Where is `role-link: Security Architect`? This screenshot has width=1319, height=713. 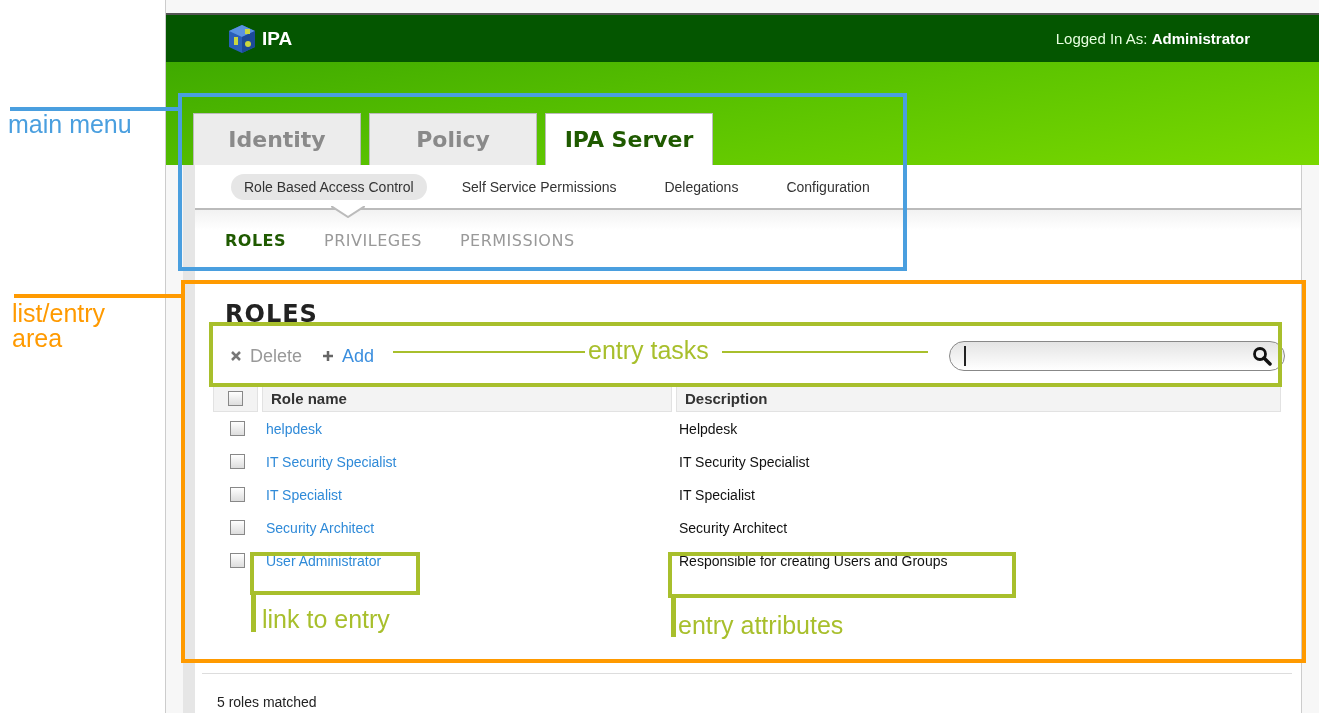 role-link: Security Architect is located at coordinates (320, 527).